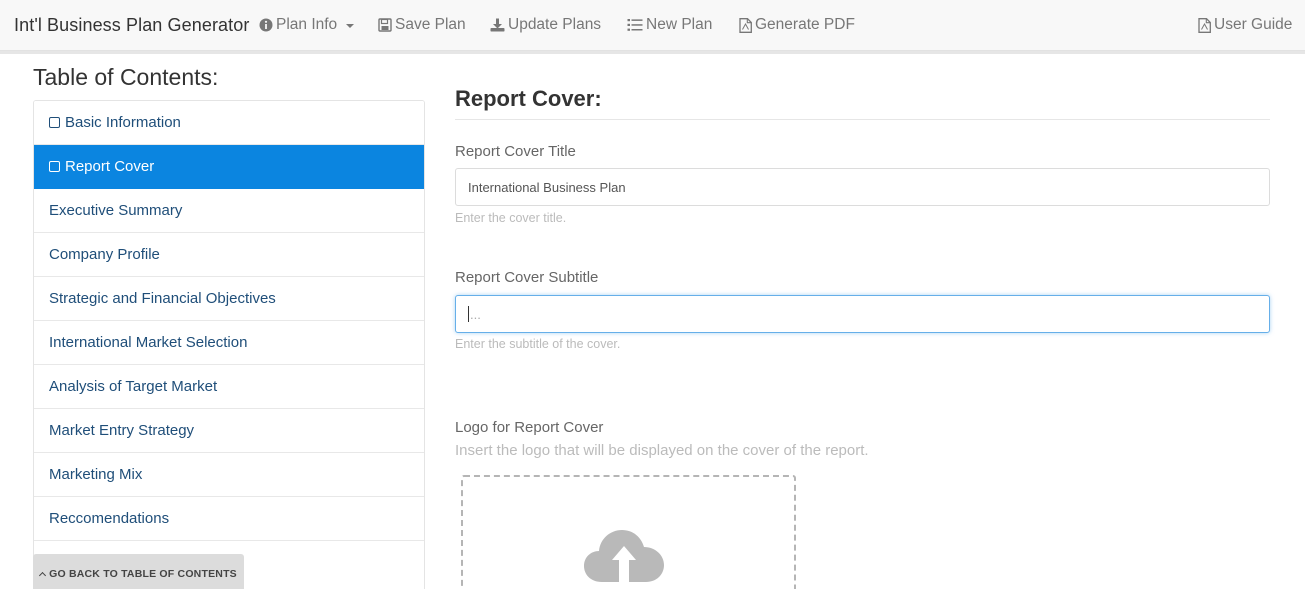 This screenshot has height=589, width=1305. I want to click on cover-title-input: International Business Plan, so click(862, 187).